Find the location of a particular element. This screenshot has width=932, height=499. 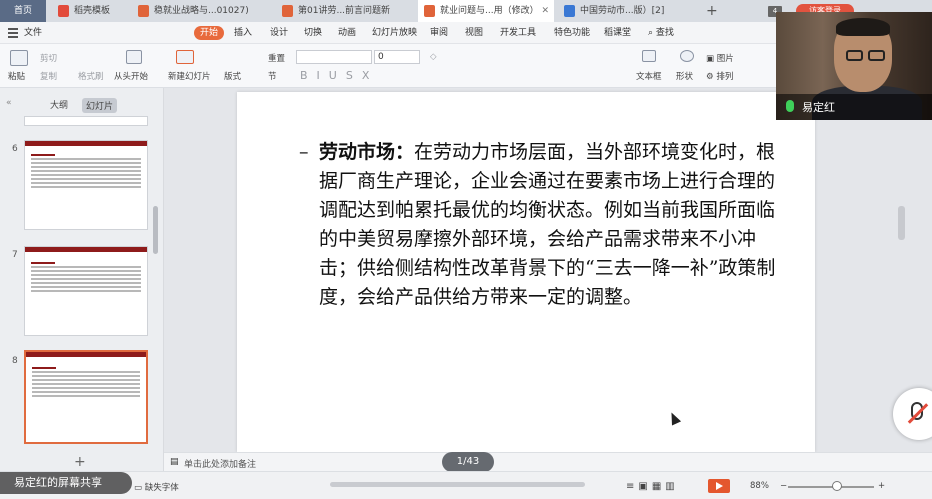

participant-name-bar: 易定红 is located at coordinates (854, 107).